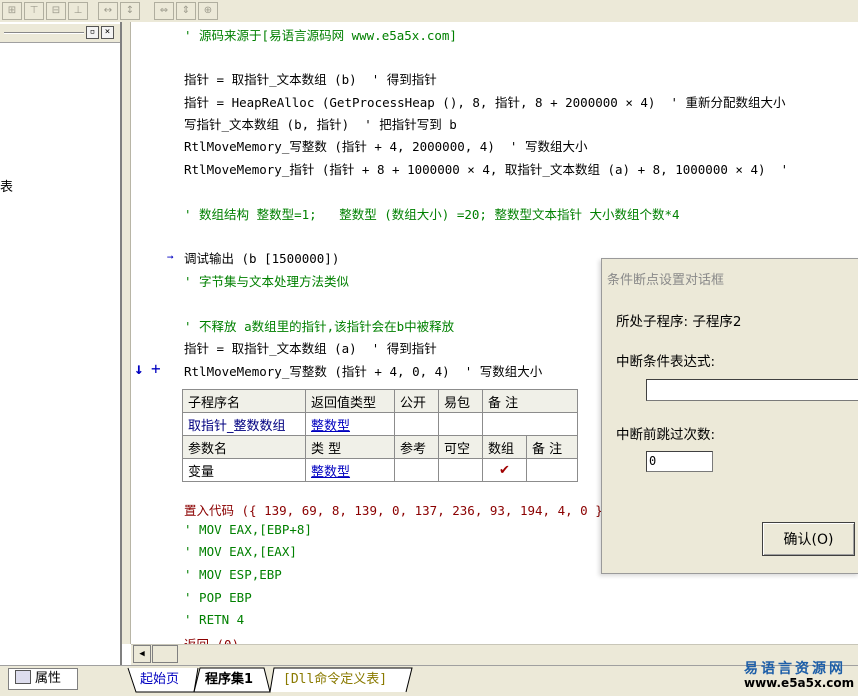 The height and width of the screenshot is (696, 858). Describe the element at coordinates (799, 683) in the screenshot. I see `watermark-url: www.e5a5x.com` at that location.